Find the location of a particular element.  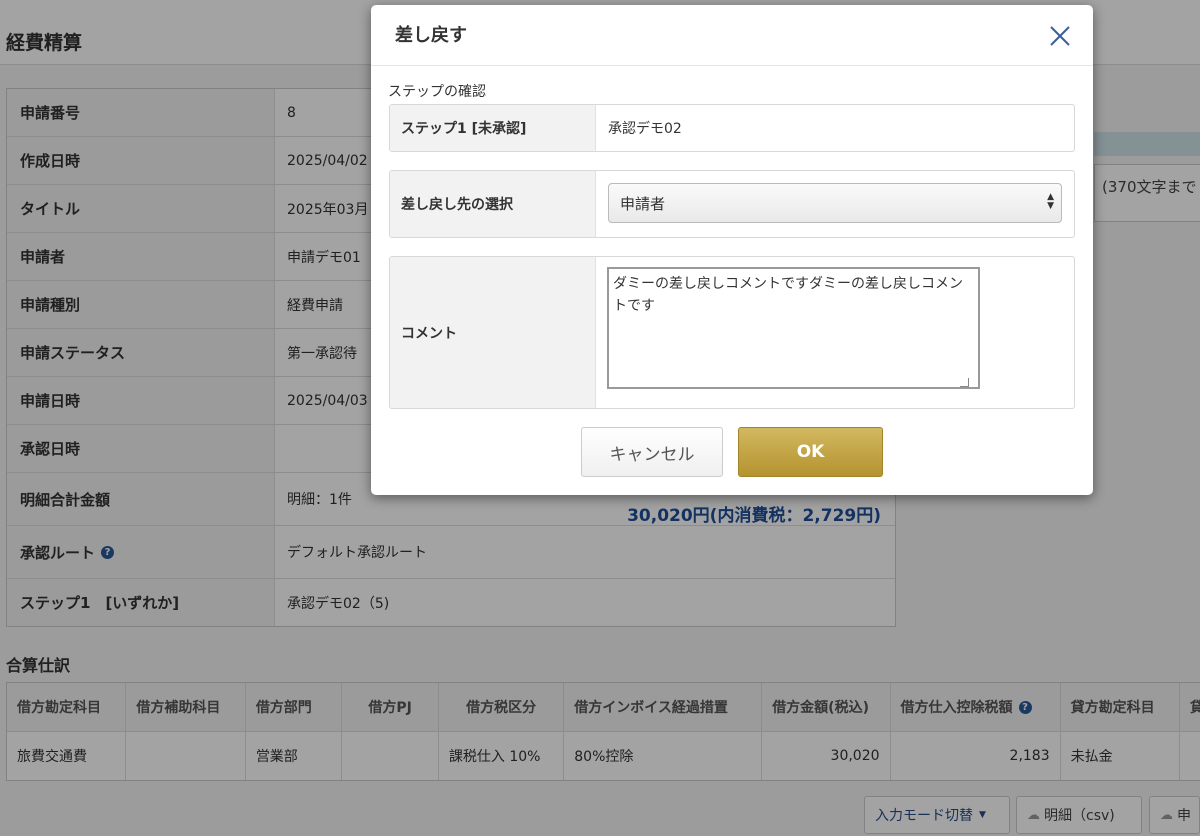

comment-textarea: ダミーの差し戻しコメントですダミーの差し戻しコメントです is located at coordinates (793, 328).